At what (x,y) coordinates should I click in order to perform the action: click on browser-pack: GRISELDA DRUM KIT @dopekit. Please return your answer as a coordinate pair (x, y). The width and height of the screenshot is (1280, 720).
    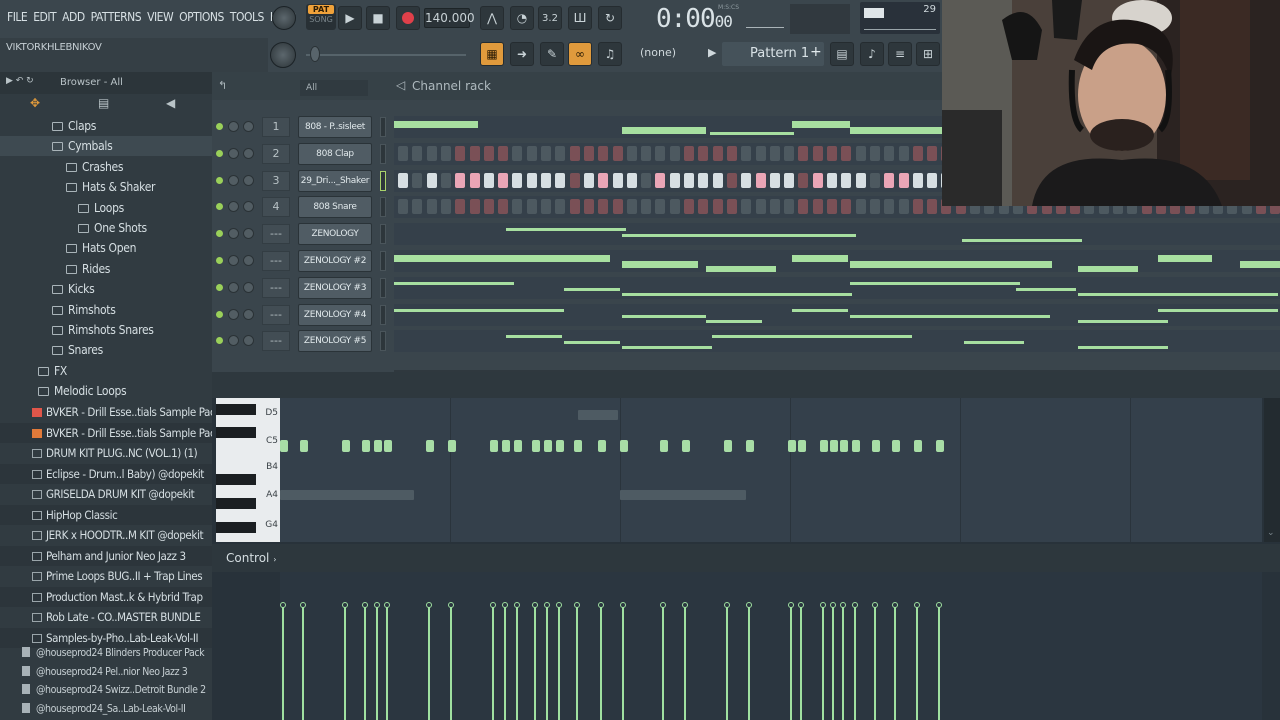
    Looking at the image, I should click on (106, 494).